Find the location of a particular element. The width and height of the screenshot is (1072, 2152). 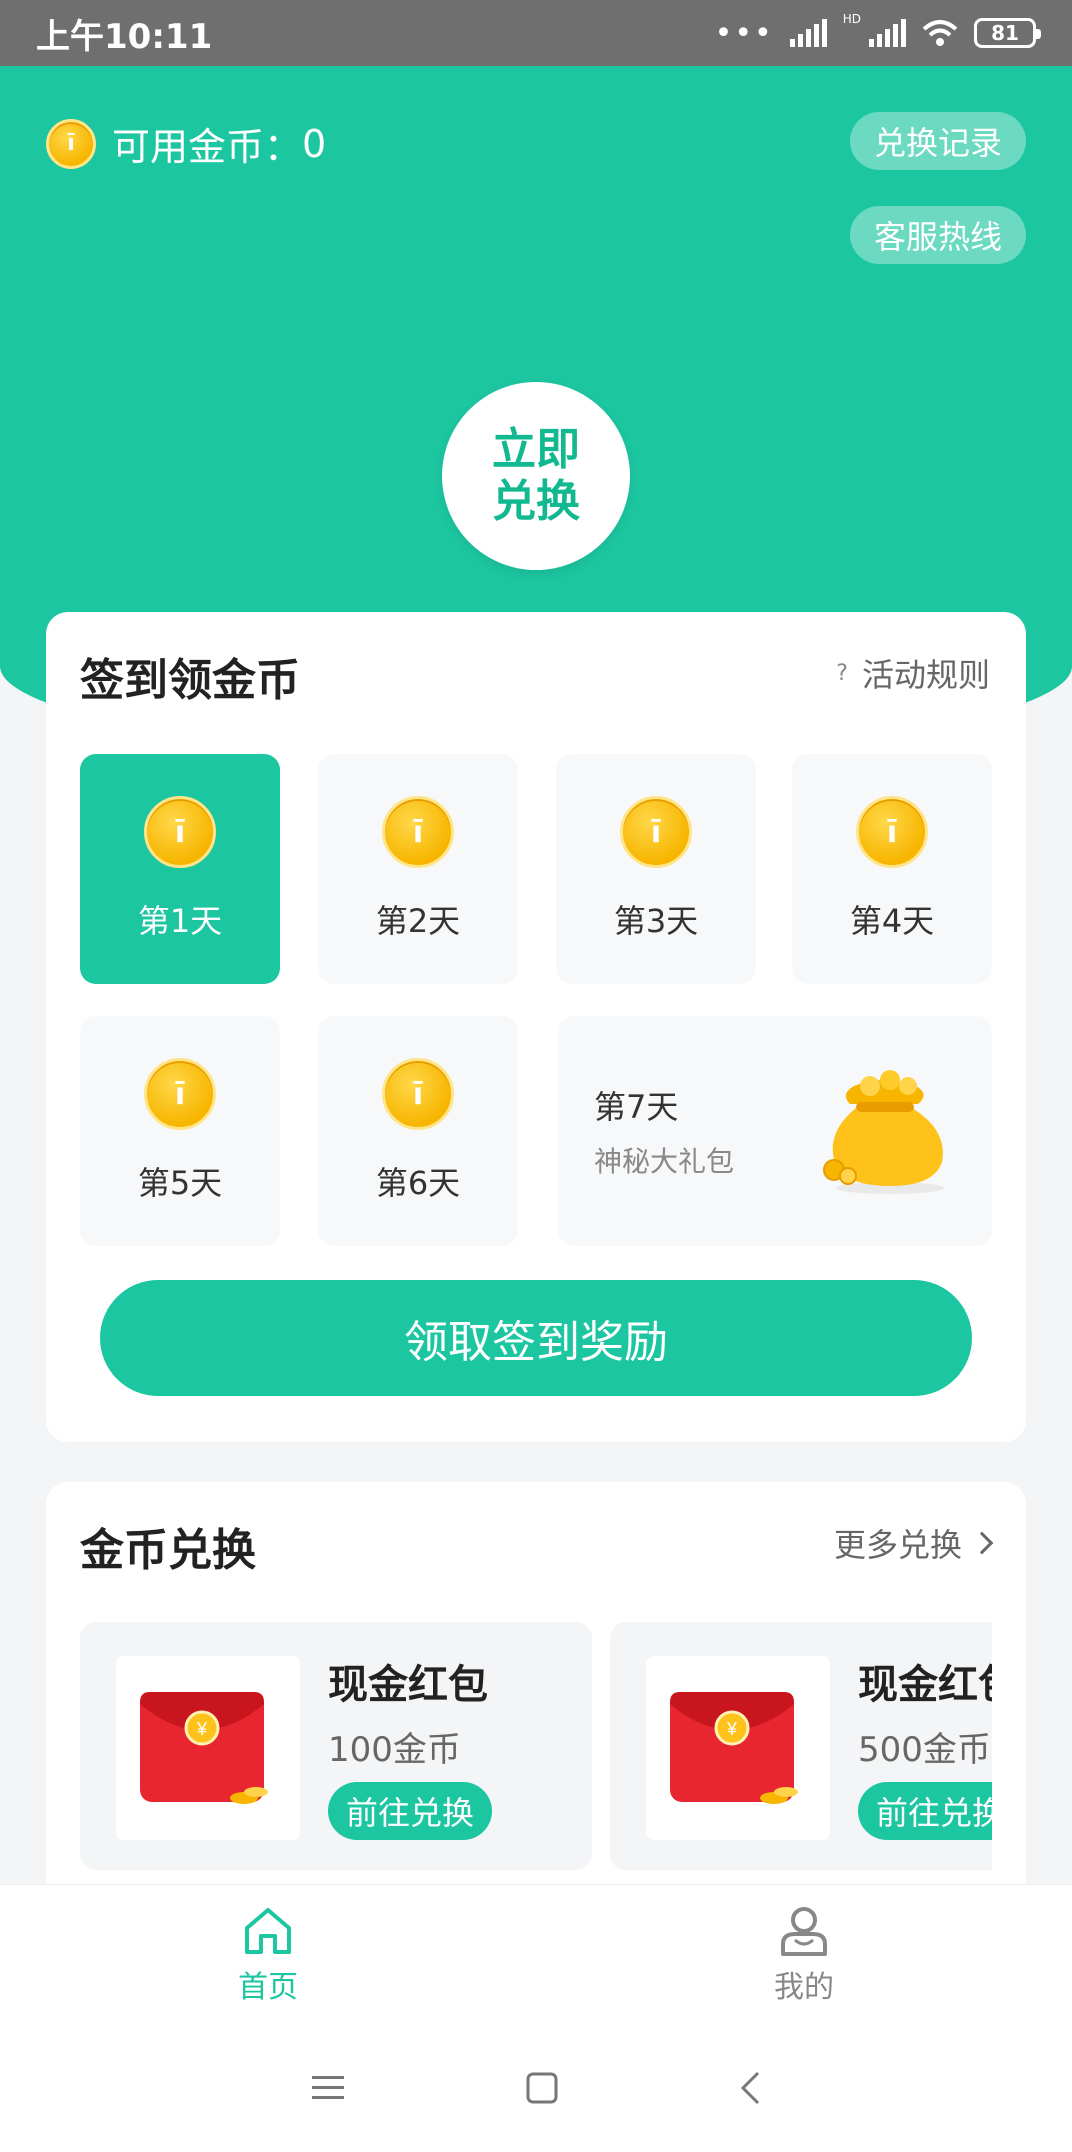

home-icon is located at coordinates (268, 1930).